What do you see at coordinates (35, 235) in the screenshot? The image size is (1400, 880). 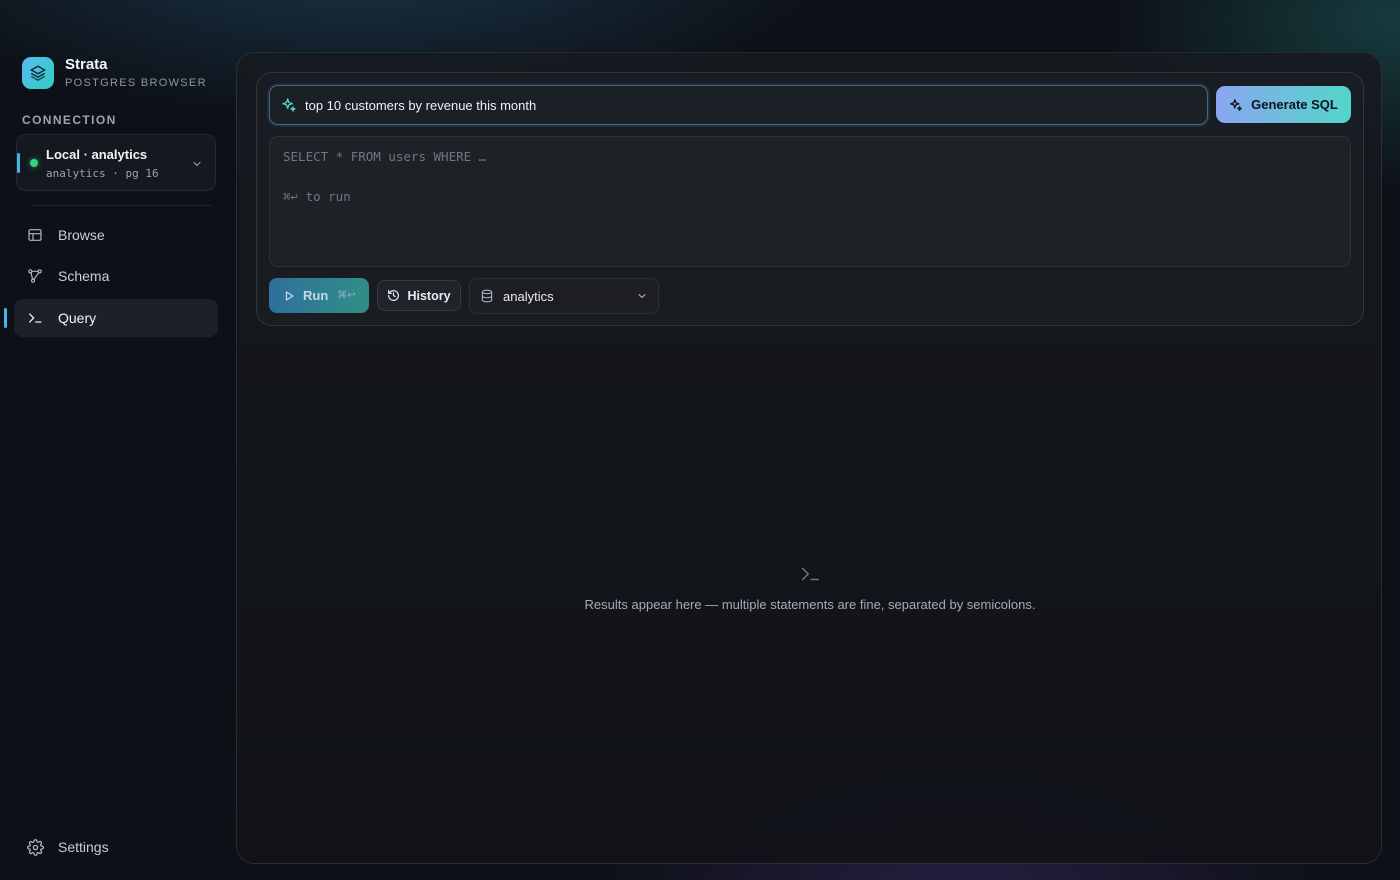 I see `table-icon` at bounding box center [35, 235].